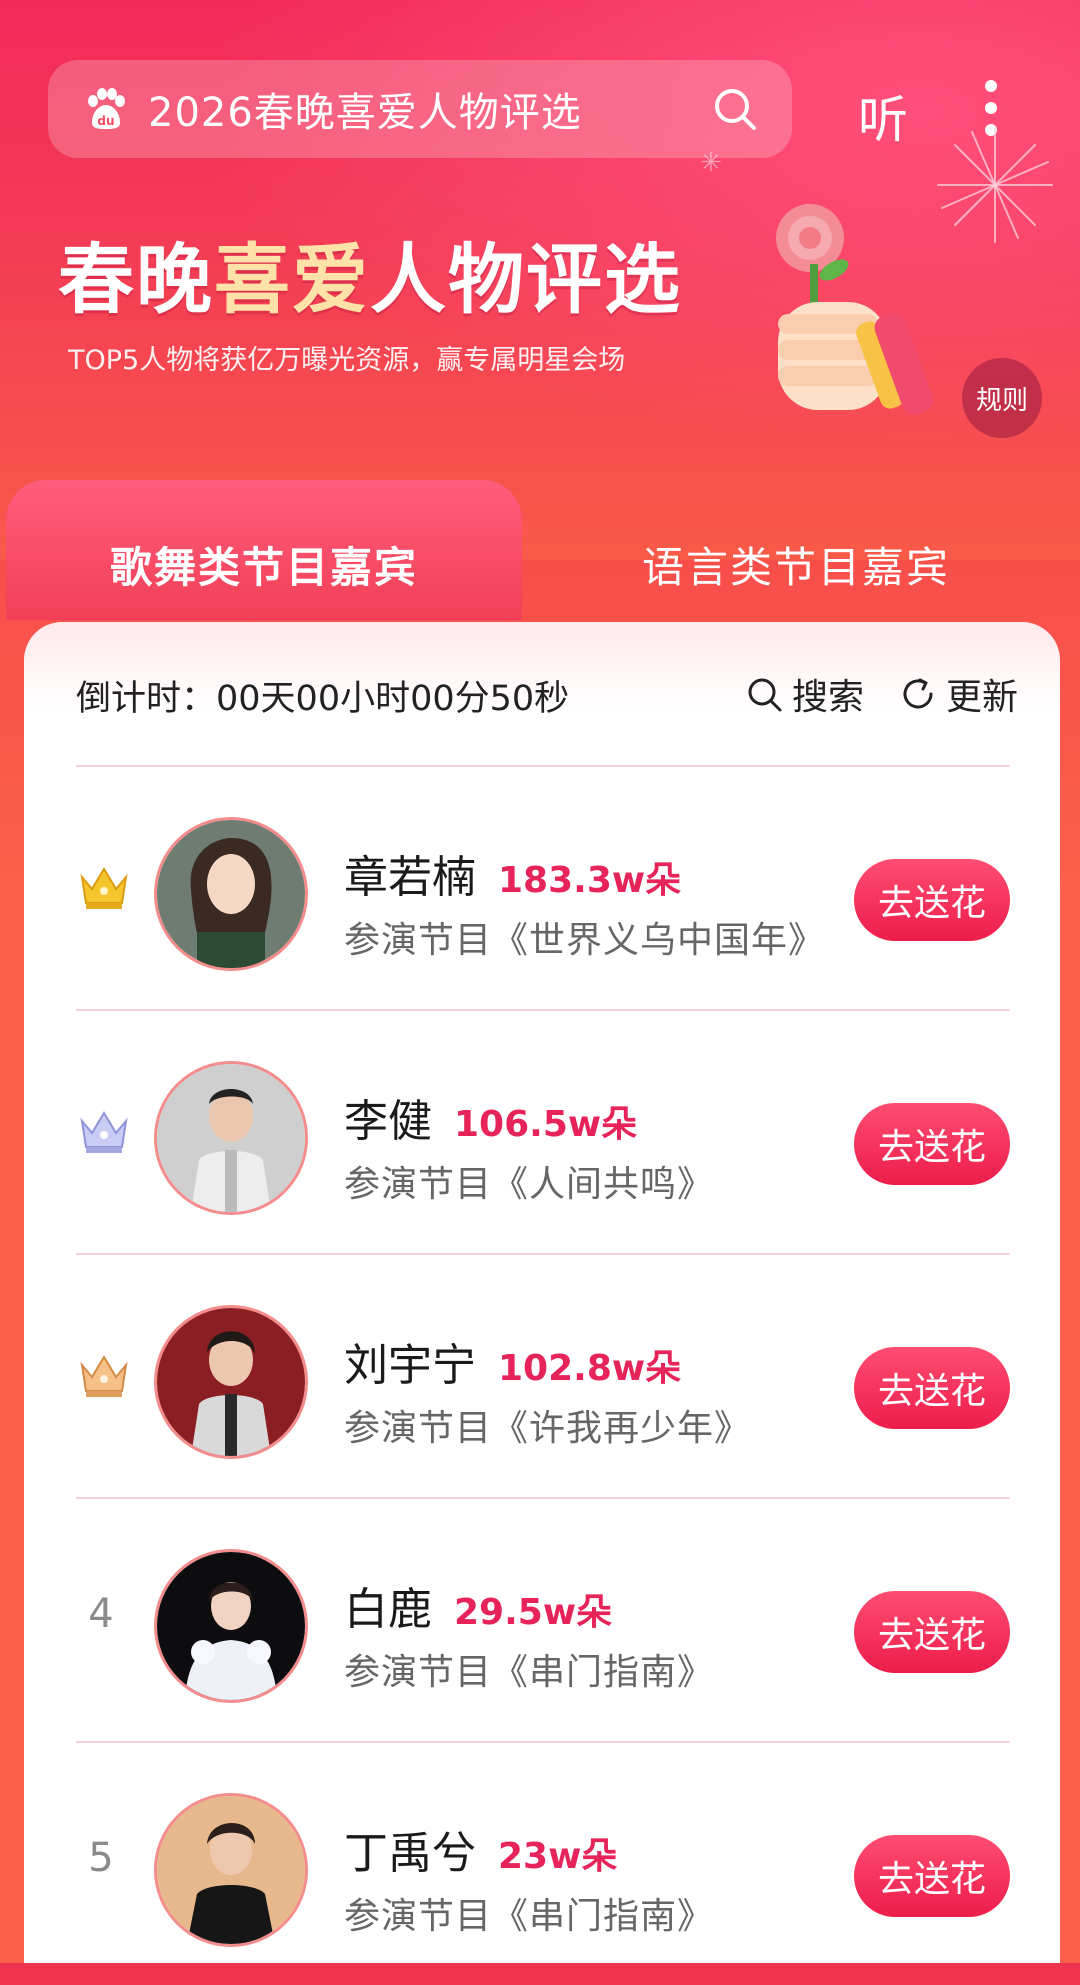 The height and width of the screenshot is (1985, 1080). I want to click on svg-text: du, so click(105, 121).